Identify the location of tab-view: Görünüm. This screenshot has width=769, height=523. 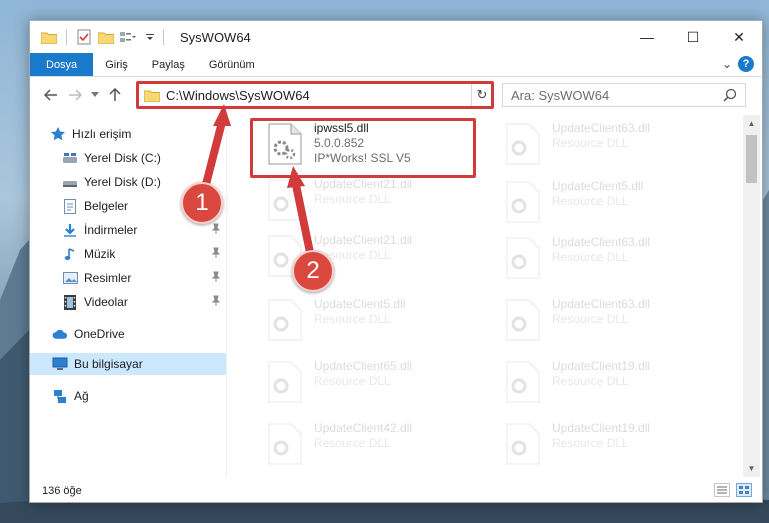
(232, 64).